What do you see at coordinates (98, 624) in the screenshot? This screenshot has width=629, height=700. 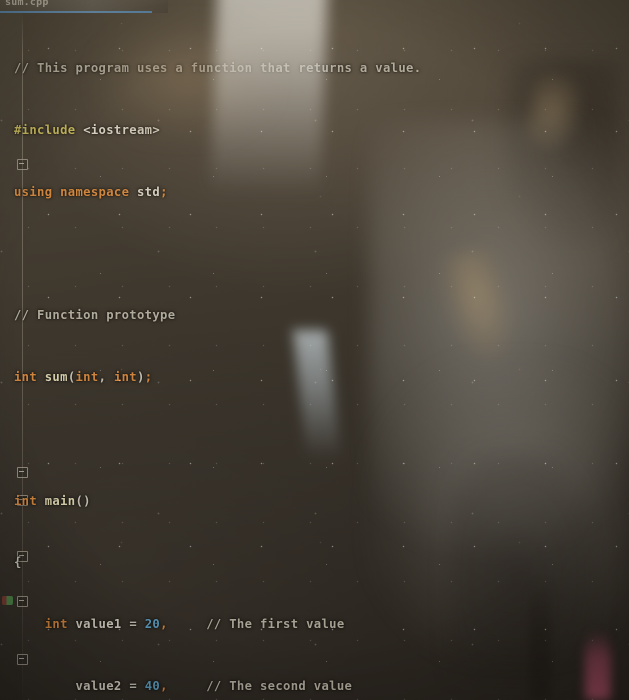 I see `var-value1: value1` at bounding box center [98, 624].